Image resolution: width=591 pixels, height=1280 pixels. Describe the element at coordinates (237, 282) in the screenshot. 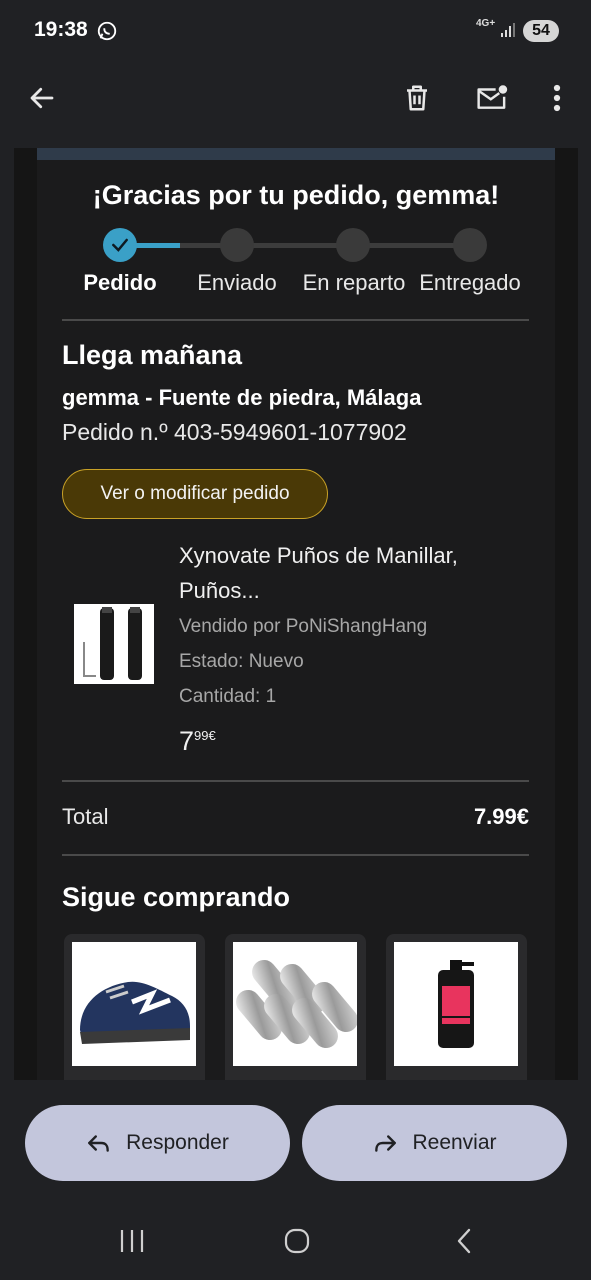

I see `step-label-shipped: Enviado` at that location.